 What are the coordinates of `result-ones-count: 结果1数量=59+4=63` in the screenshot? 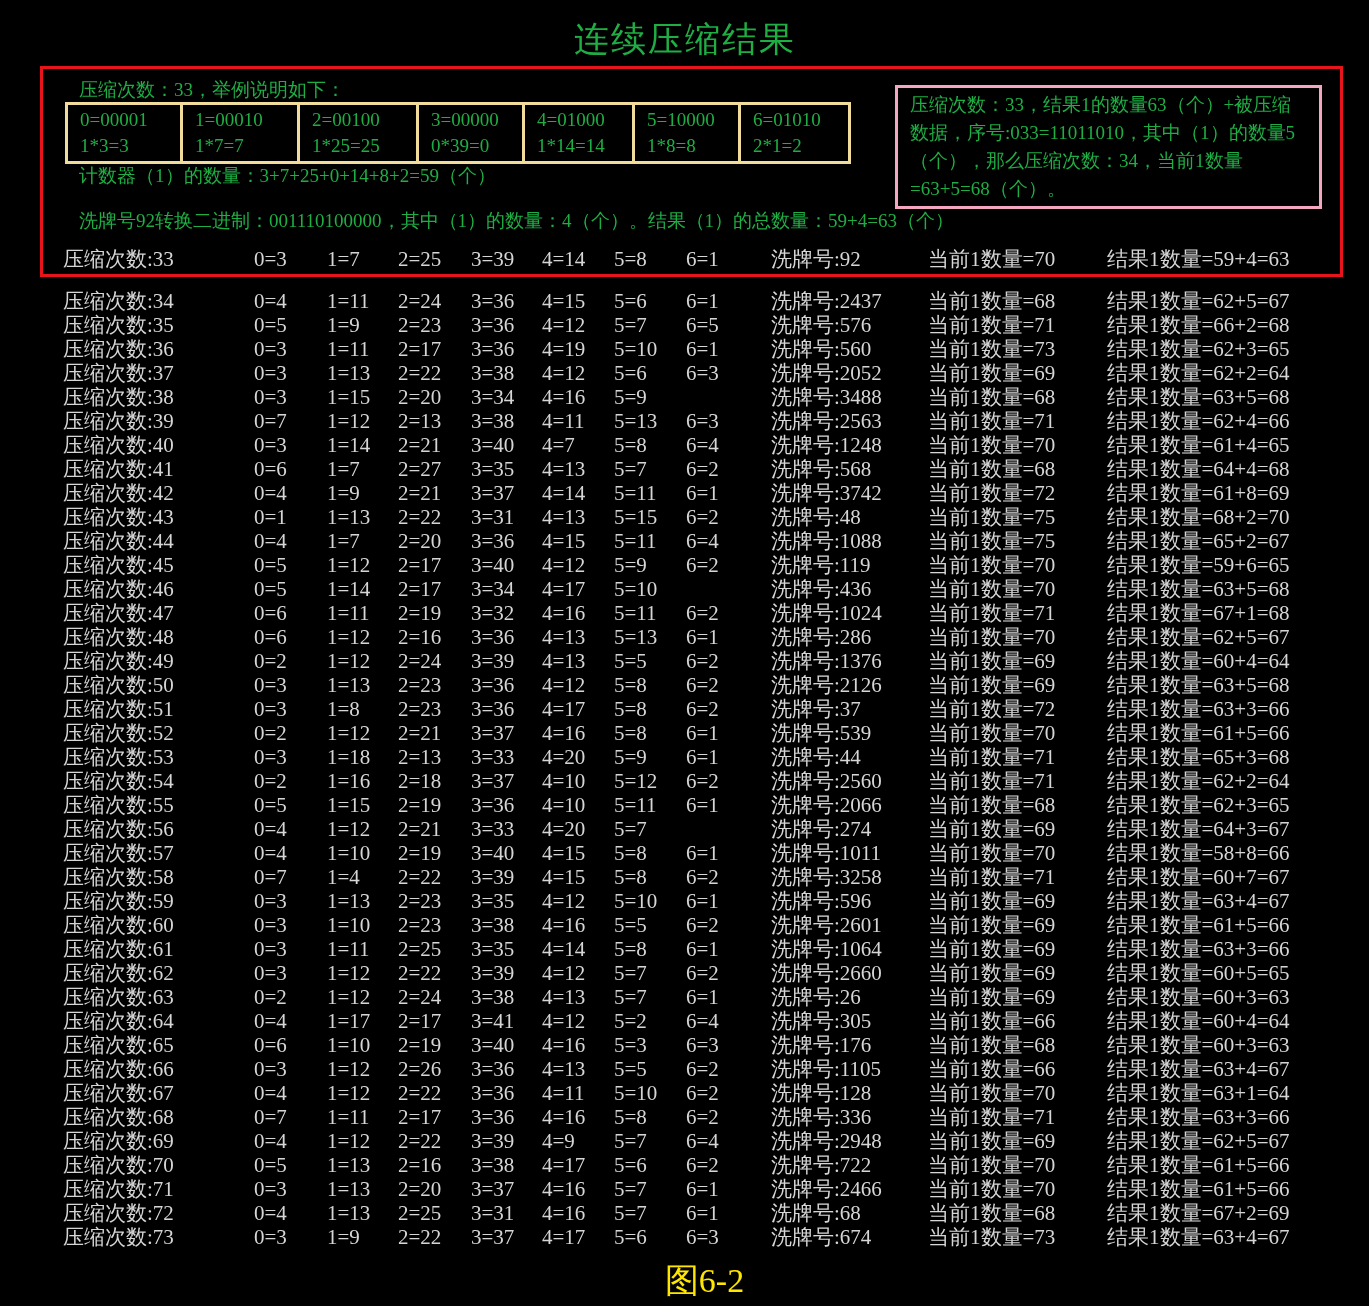 It's located at (1199, 259).